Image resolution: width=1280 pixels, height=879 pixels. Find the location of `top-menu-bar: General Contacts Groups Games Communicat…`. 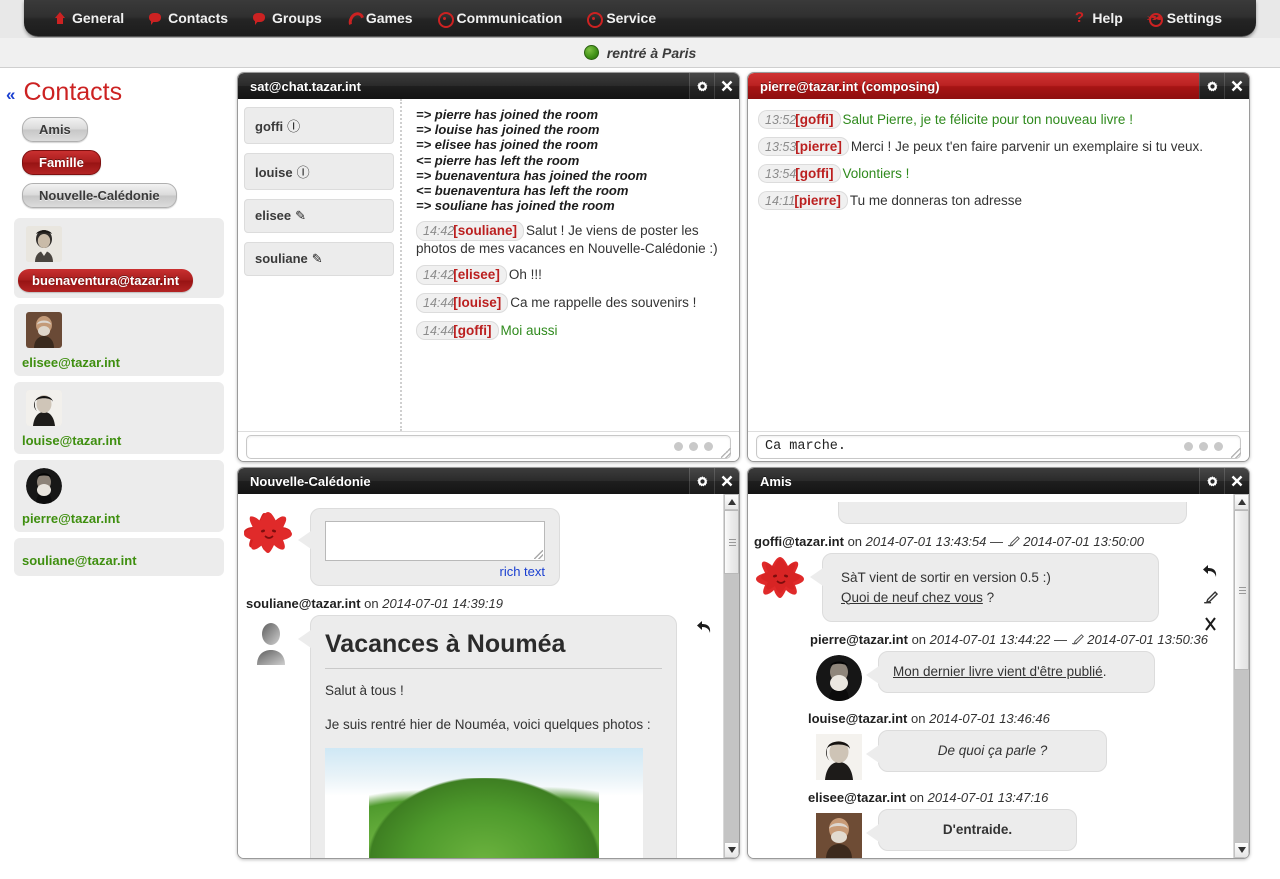

top-menu-bar: General Contacts Groups Games Communicat… is located at coordinates (640, 18).